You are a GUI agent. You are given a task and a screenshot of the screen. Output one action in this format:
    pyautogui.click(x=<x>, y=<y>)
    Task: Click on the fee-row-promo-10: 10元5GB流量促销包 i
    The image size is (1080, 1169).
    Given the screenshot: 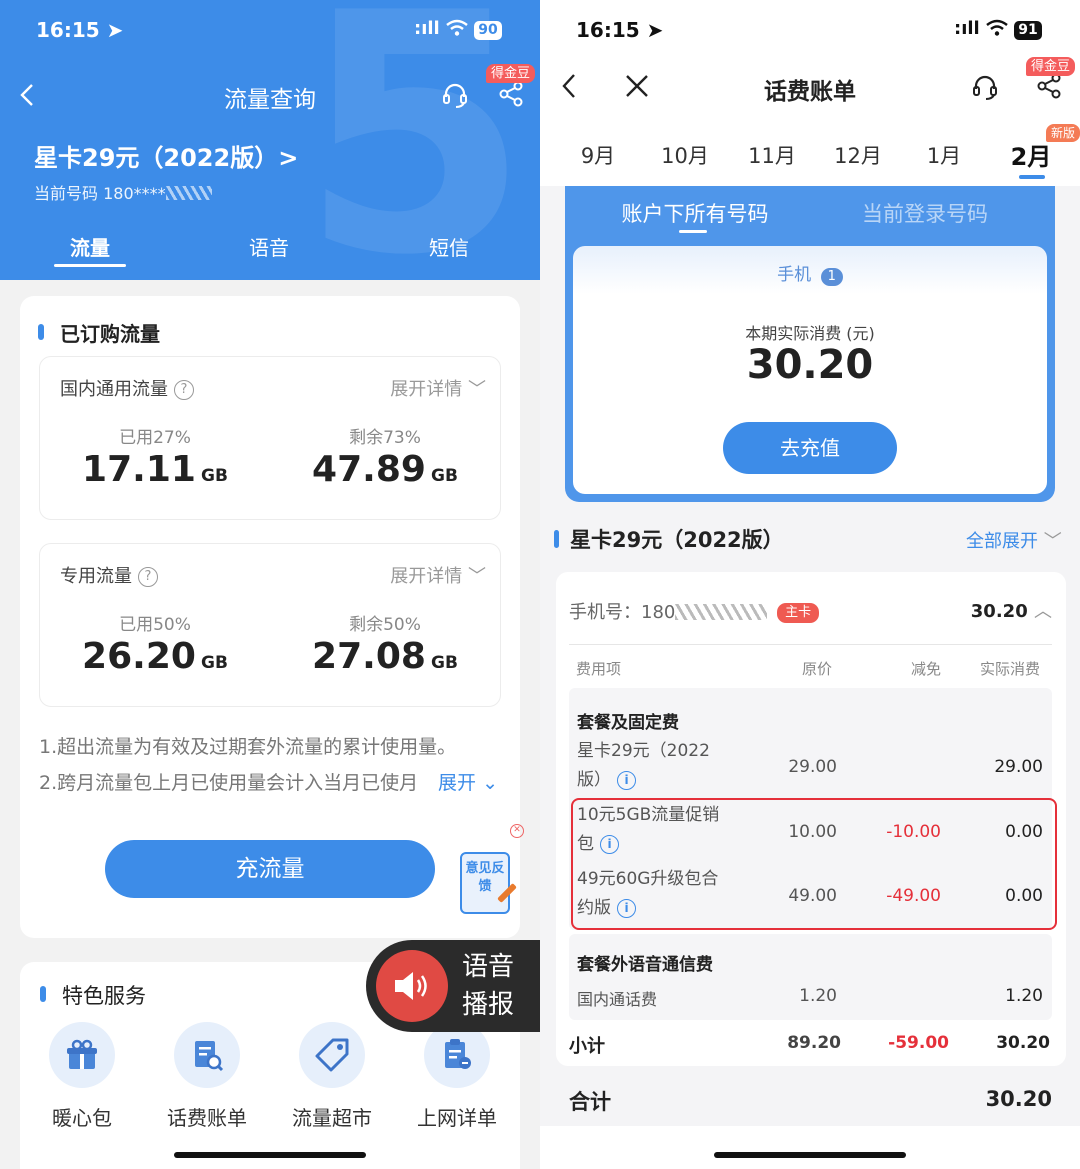 What is the action you would take?
    pyautogui.click(x=648, y=829)
    